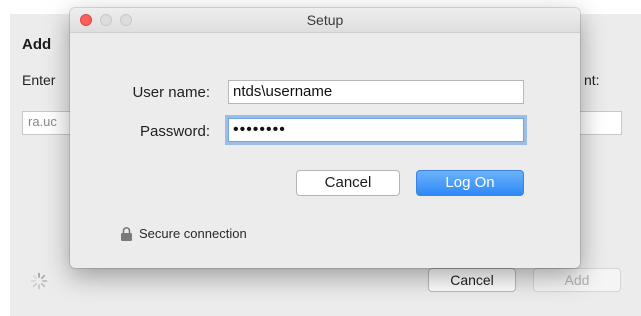 This screenshot has height=316, width=641. I want to click on password-field: ••••••••, so click(376, 130).